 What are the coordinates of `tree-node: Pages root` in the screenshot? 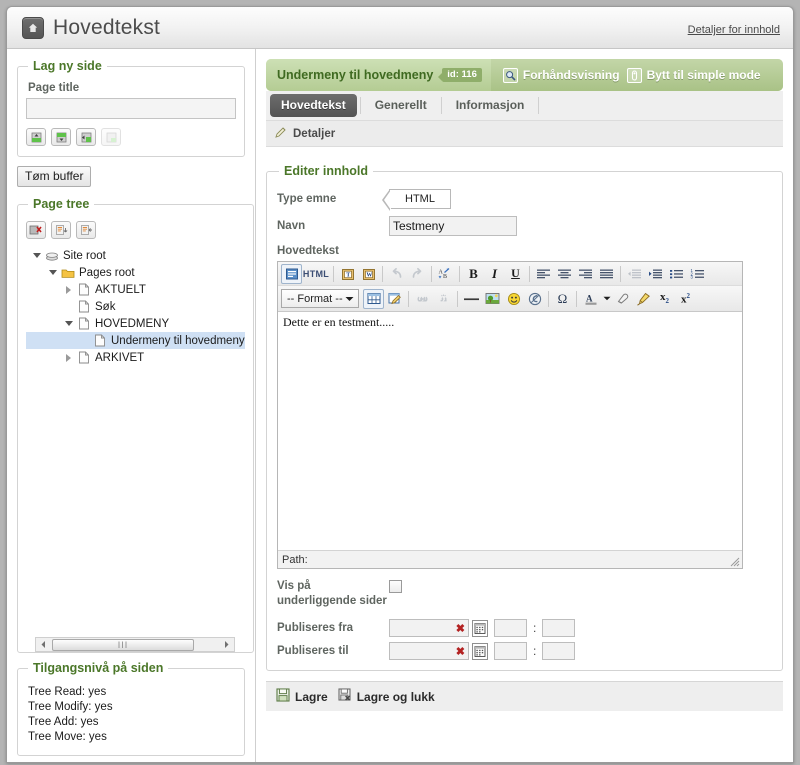 It's located at (135, 272).